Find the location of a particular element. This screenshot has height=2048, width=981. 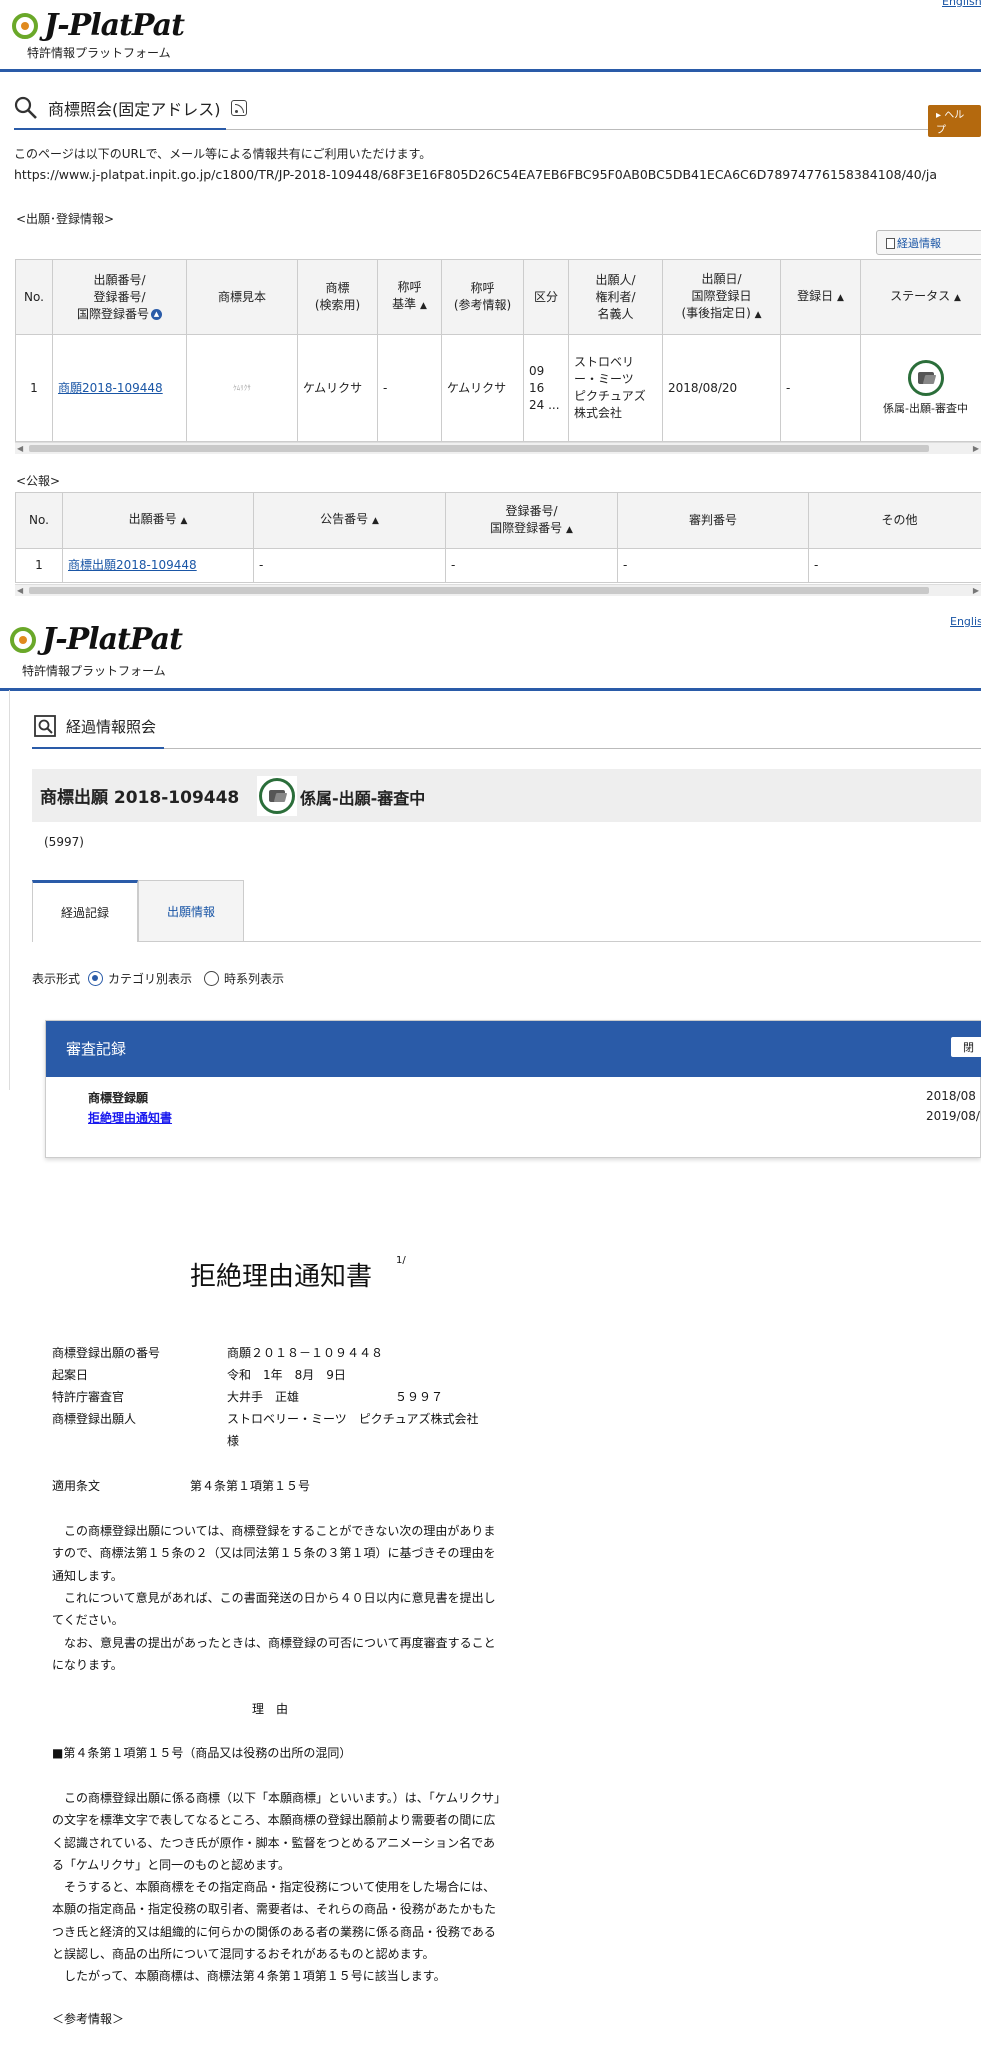

radio-chronological is located at coordinates (212, 978).